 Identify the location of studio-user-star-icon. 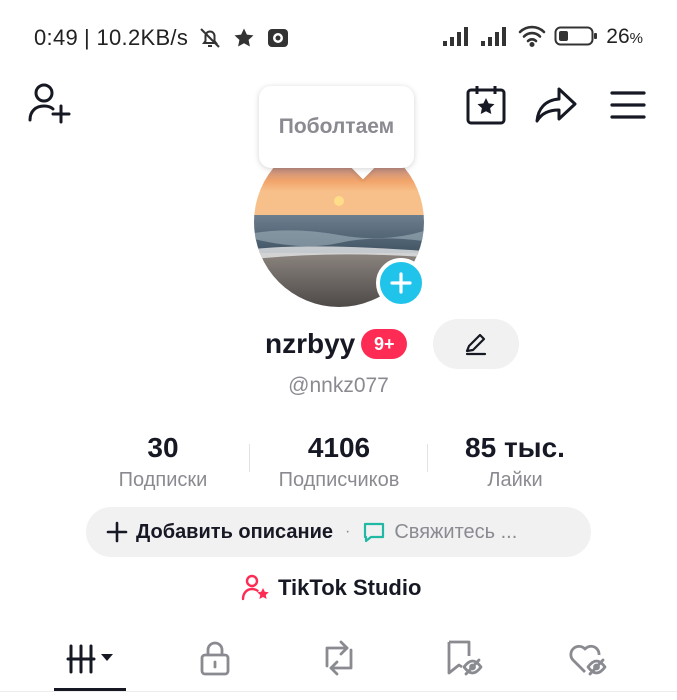
(255, 588).